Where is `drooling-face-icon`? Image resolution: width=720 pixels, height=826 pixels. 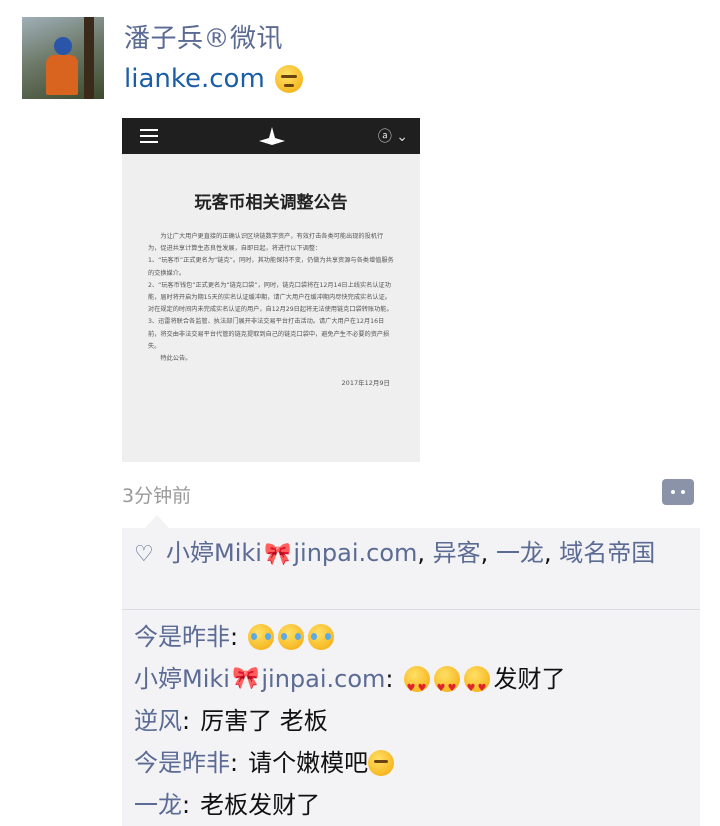
drooling-face-icon is located at coordinates (381, 763).